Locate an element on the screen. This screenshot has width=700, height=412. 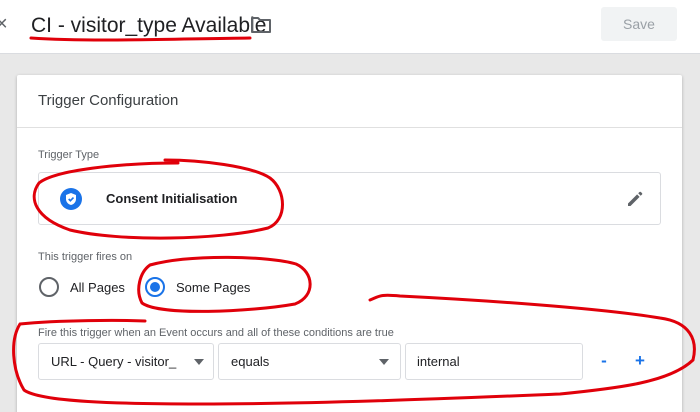
save-button: Save is located at coordinates (639, 24).